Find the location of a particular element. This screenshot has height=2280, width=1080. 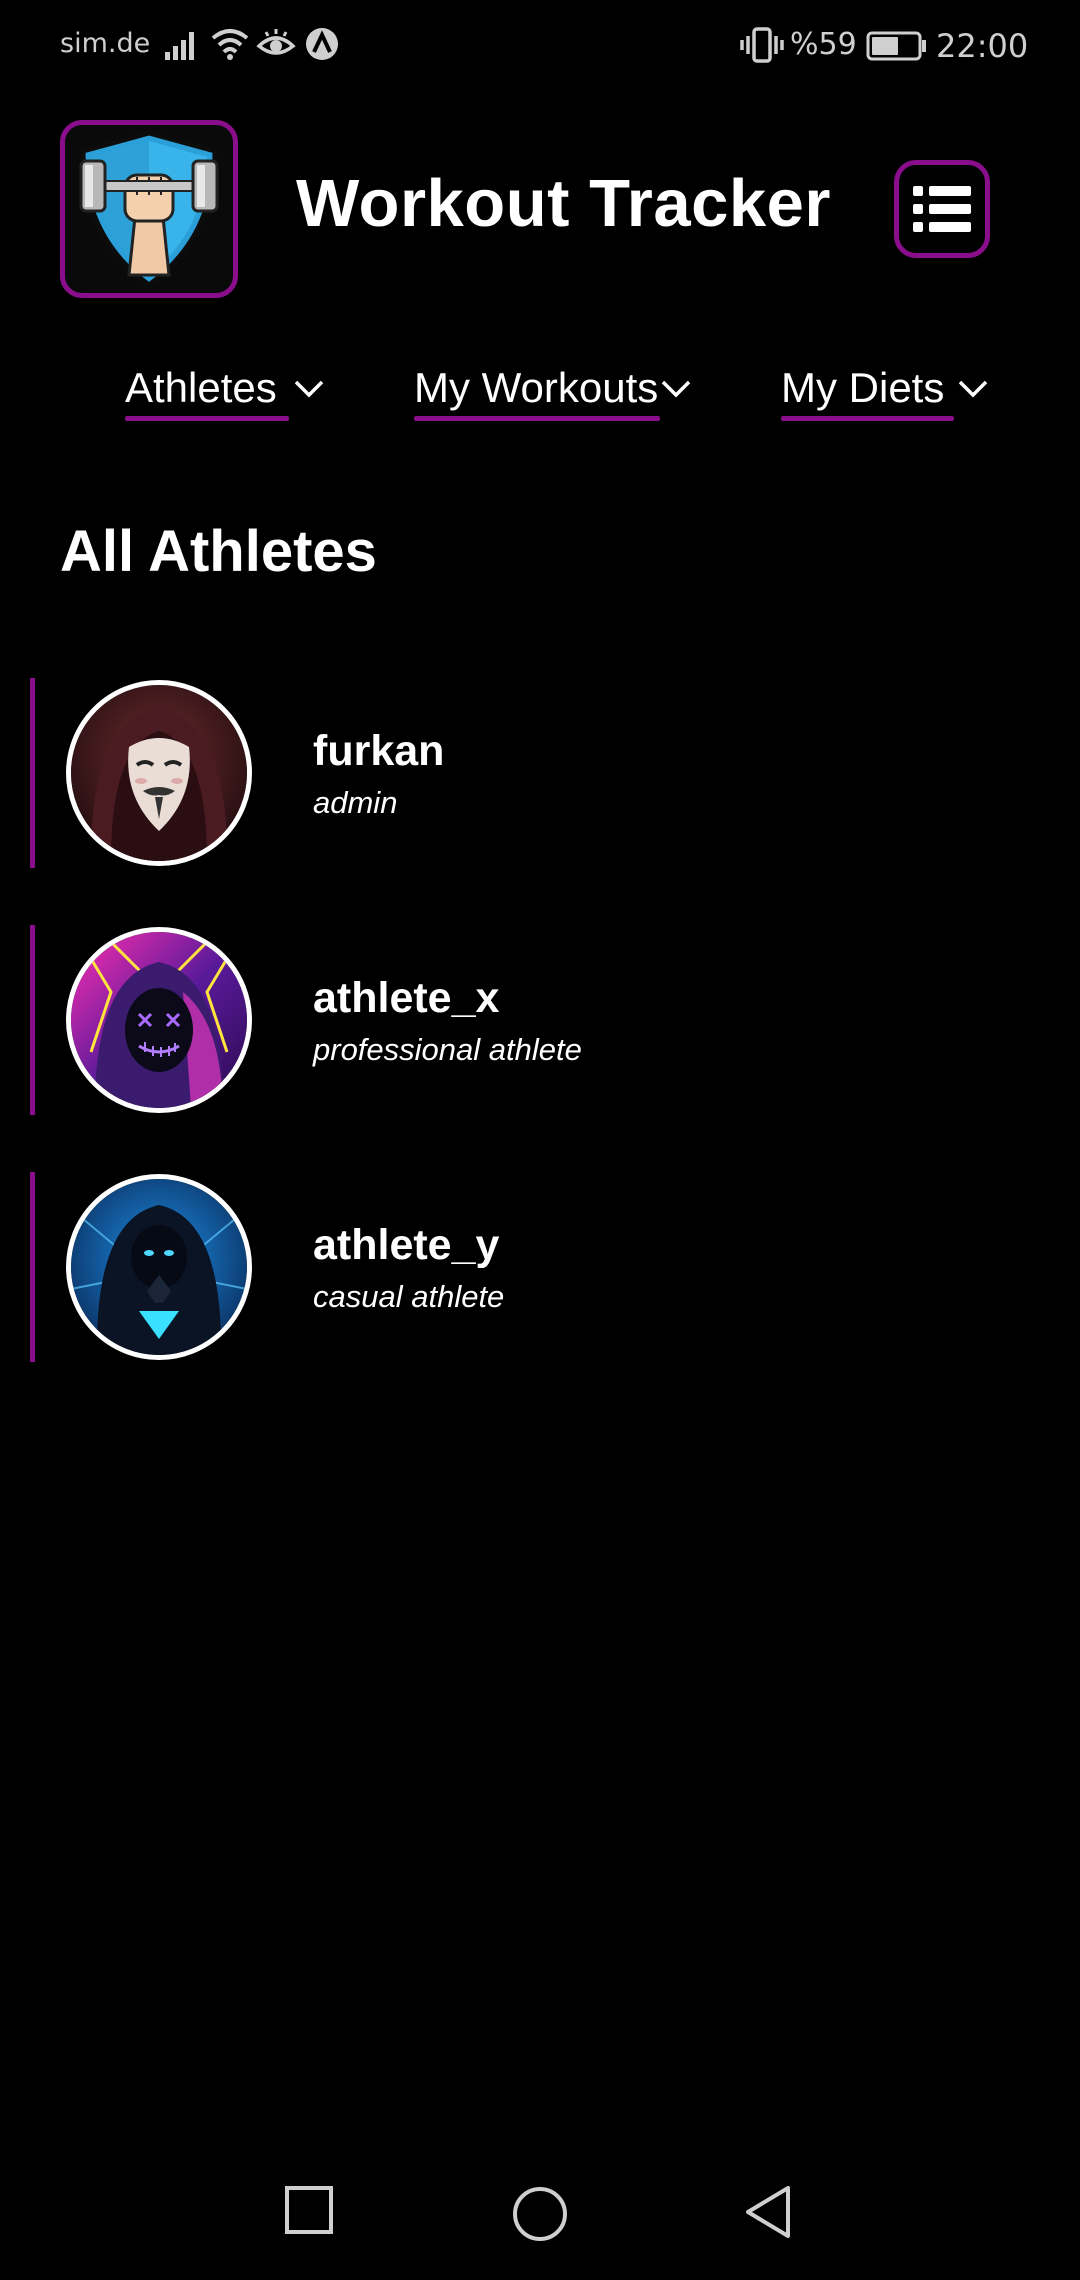

mask-avatar-image is located at coordinates (159, 773).